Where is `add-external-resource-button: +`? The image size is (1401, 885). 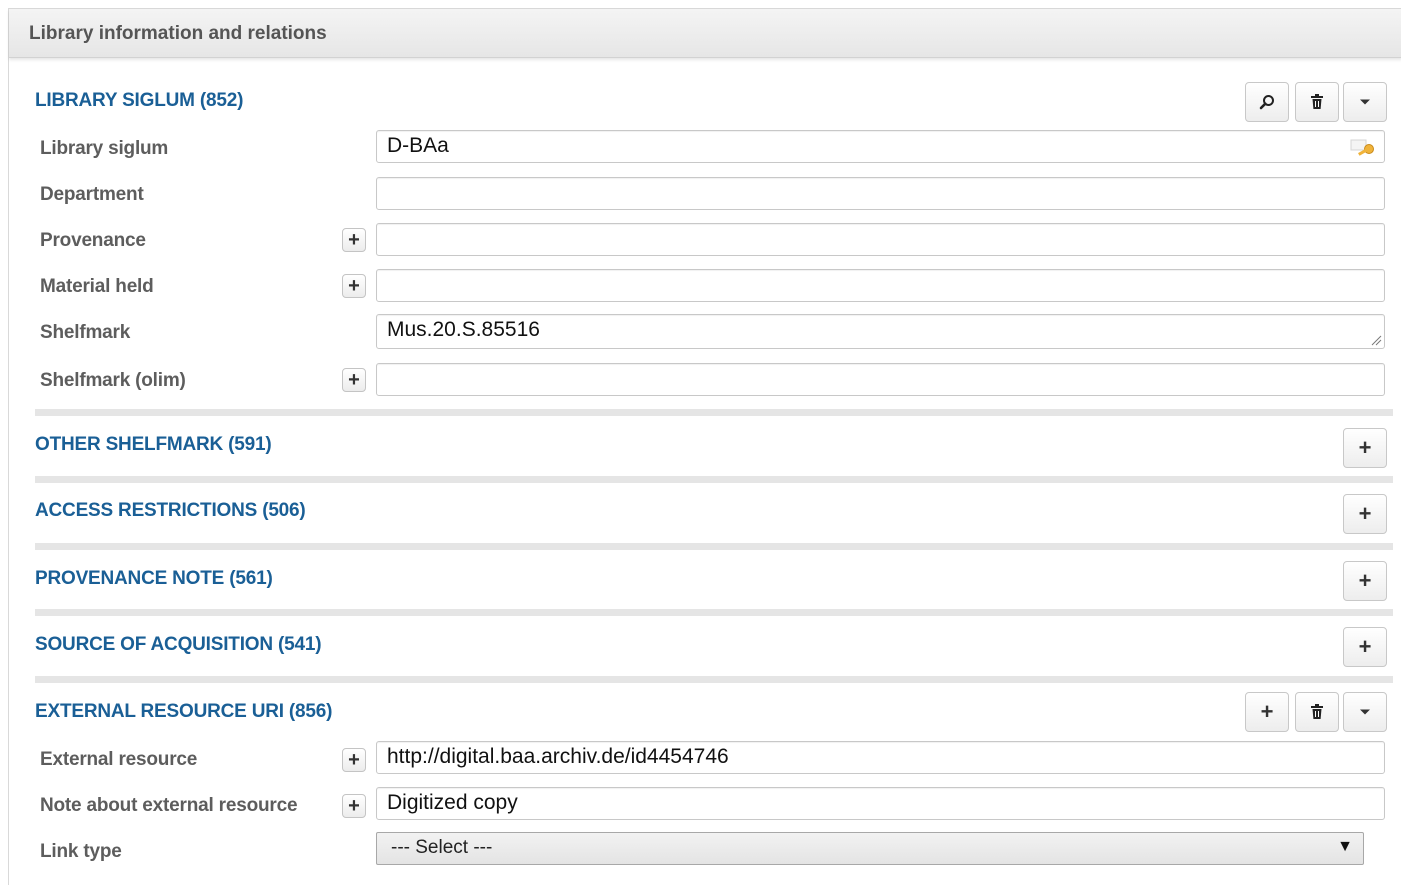
add-external-resource-button: + is located at coordinates (1267, 712).